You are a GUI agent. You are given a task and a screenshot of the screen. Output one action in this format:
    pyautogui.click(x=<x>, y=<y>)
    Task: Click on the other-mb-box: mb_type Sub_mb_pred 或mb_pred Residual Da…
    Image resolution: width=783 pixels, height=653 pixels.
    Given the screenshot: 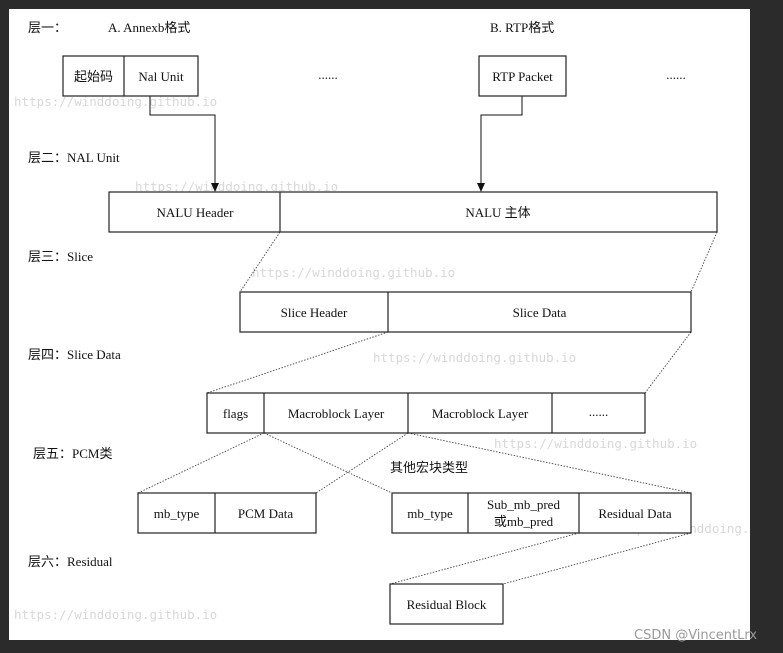 What is the action you would take?
    pyautogui.click(x=541, y=513)
    